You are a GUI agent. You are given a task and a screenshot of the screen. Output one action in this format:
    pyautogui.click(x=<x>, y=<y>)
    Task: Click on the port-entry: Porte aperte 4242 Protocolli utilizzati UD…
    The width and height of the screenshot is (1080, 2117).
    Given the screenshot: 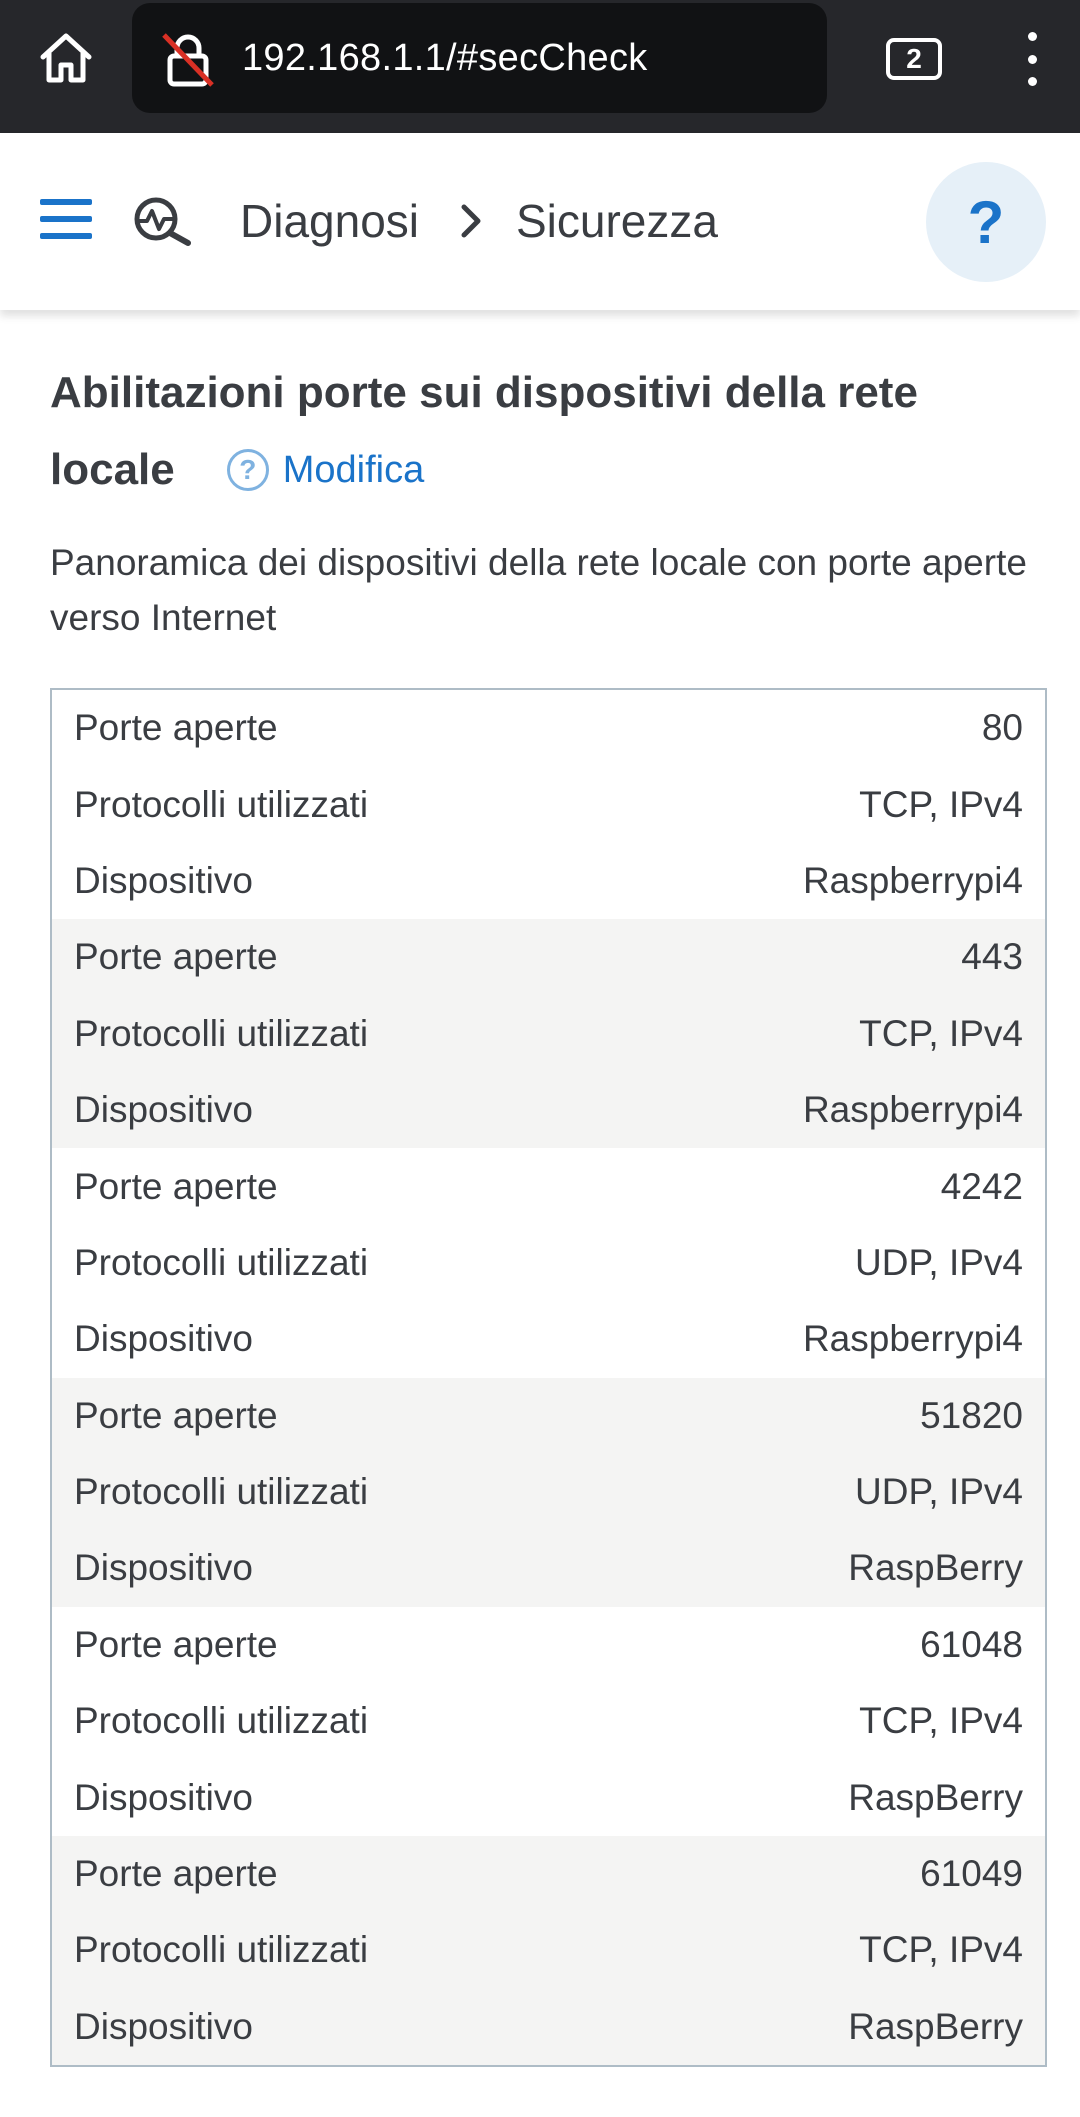 What is the action you would take?
    pyautogui.click(x=548, y=1262)
    